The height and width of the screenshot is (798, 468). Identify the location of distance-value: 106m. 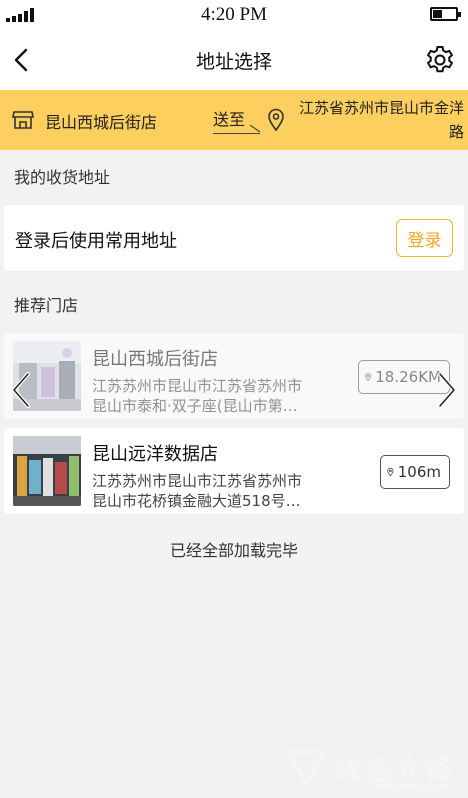
(419, 472).